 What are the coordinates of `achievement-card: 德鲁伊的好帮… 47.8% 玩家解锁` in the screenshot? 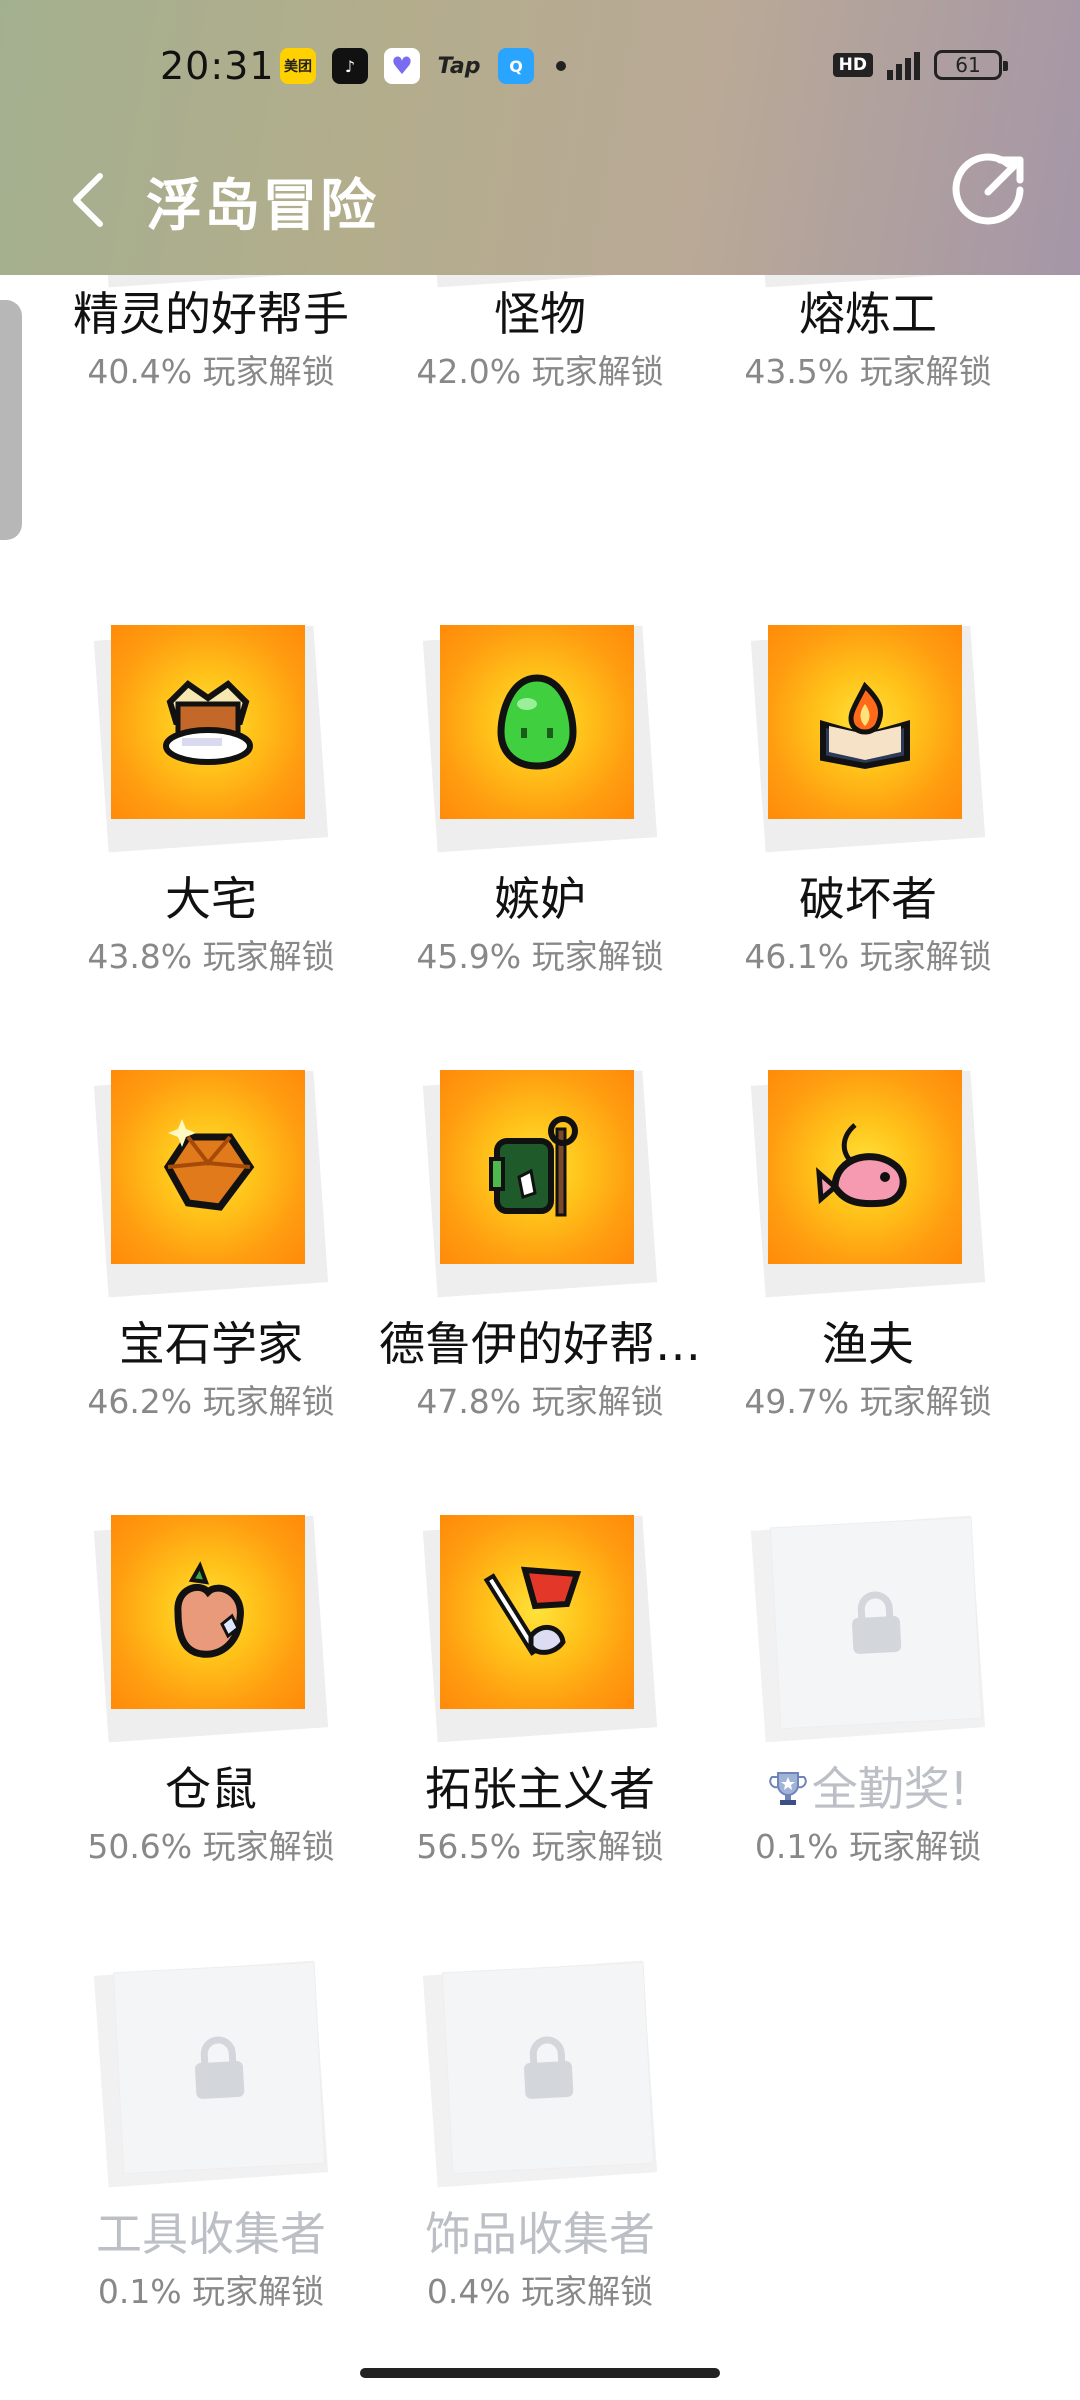 It's located at (540, 1292).